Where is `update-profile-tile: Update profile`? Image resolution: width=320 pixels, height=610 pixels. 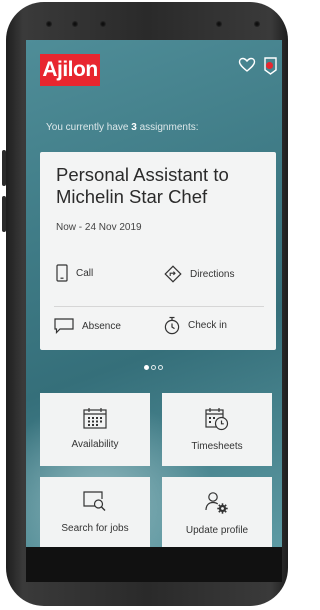
update-profile-tile: Update profile is located at coordinates (217, 512).